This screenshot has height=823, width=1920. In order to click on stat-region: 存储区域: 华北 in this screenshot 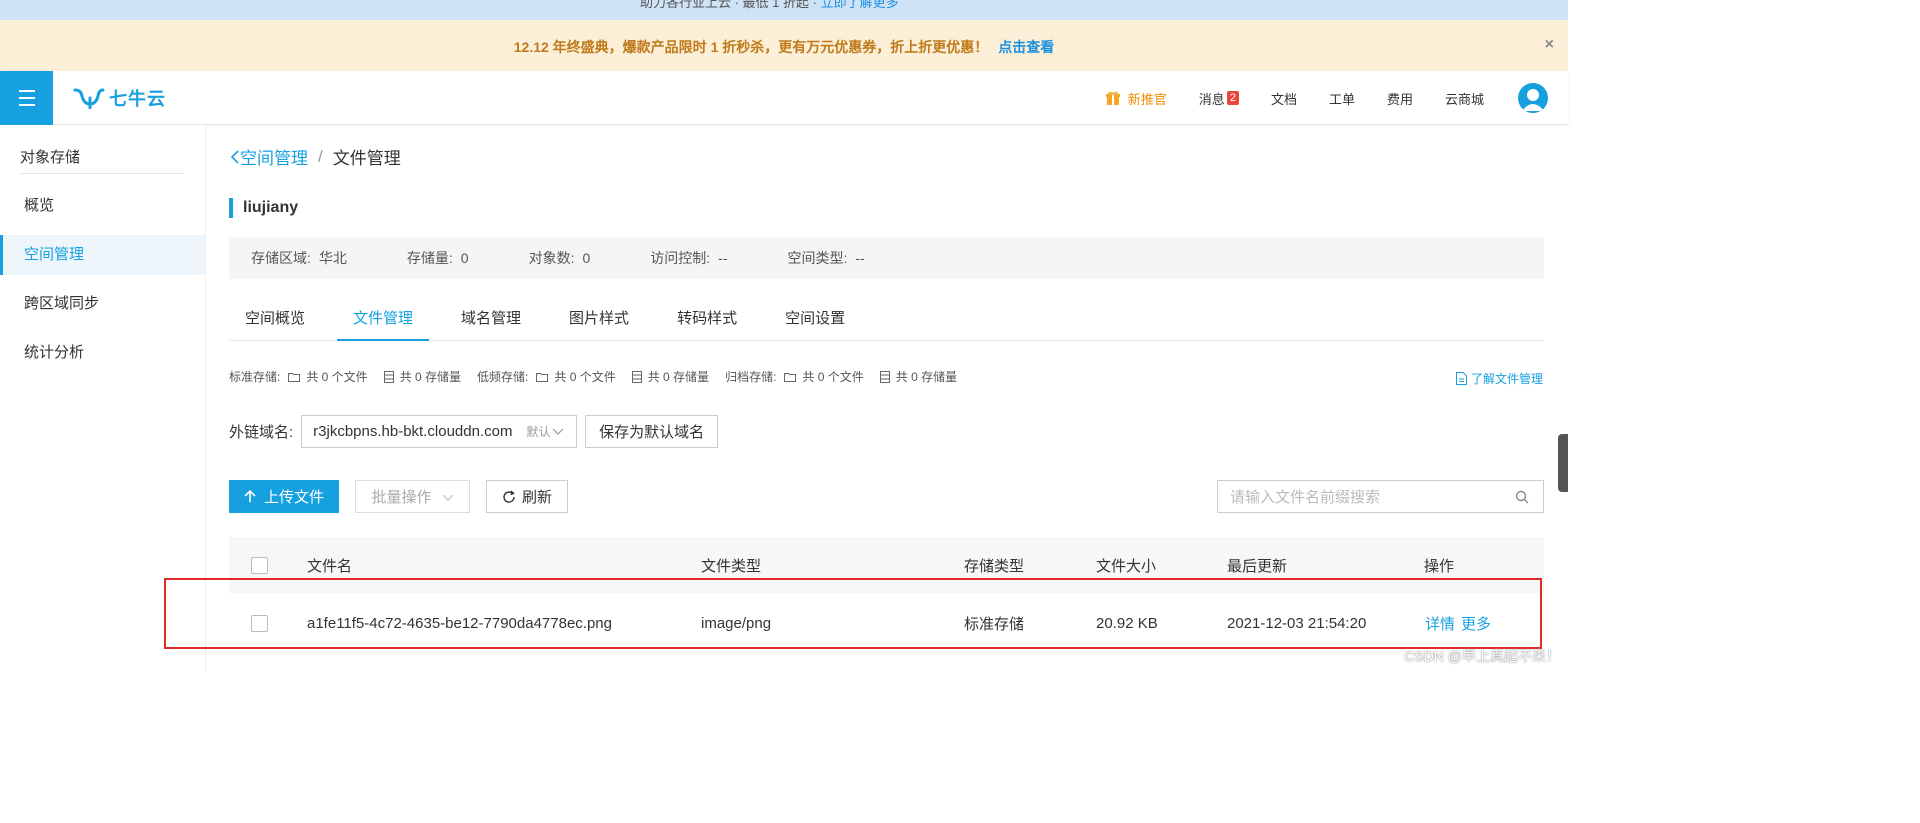, I will do `click(299, 258)`.